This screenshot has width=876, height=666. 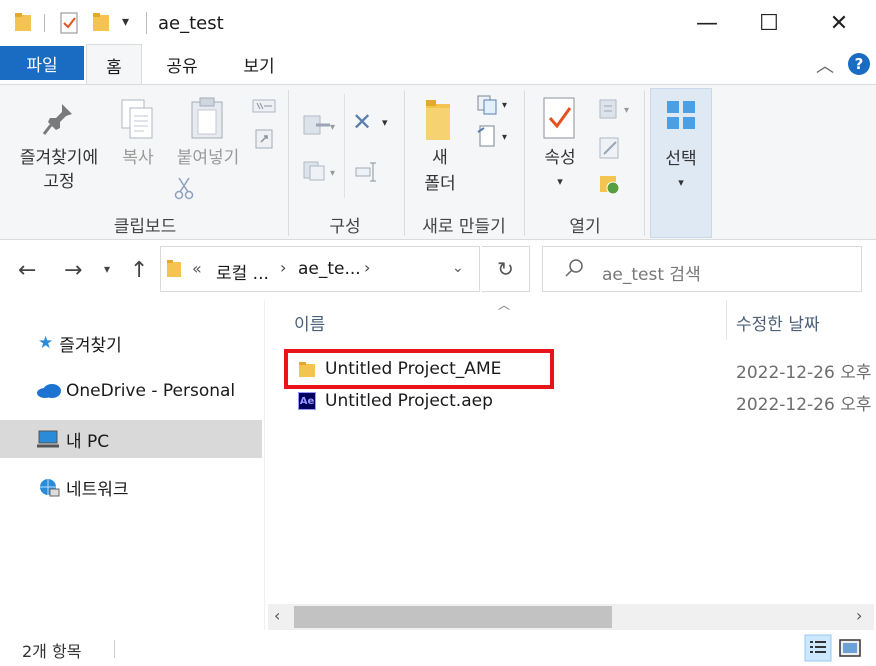 I want to click on toolbar-divider, so click(x=44, y=23).